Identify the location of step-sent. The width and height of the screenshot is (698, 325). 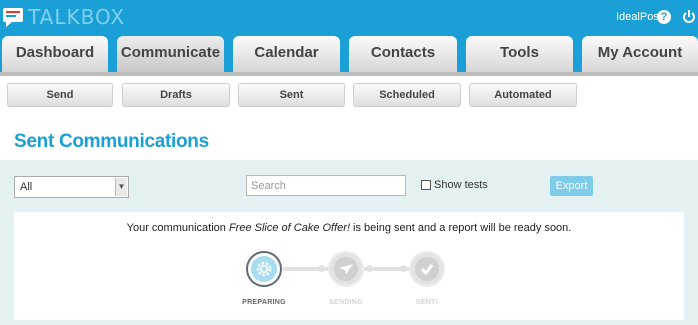
(427, 269).